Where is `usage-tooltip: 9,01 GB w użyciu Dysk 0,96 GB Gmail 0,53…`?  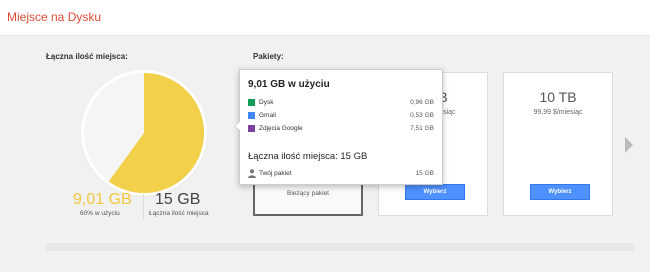 usage-tooltip: 9,01 GB w użyciu Dysk 0,96 GB Gmail 0,53… is located at coordinates (338, 127).